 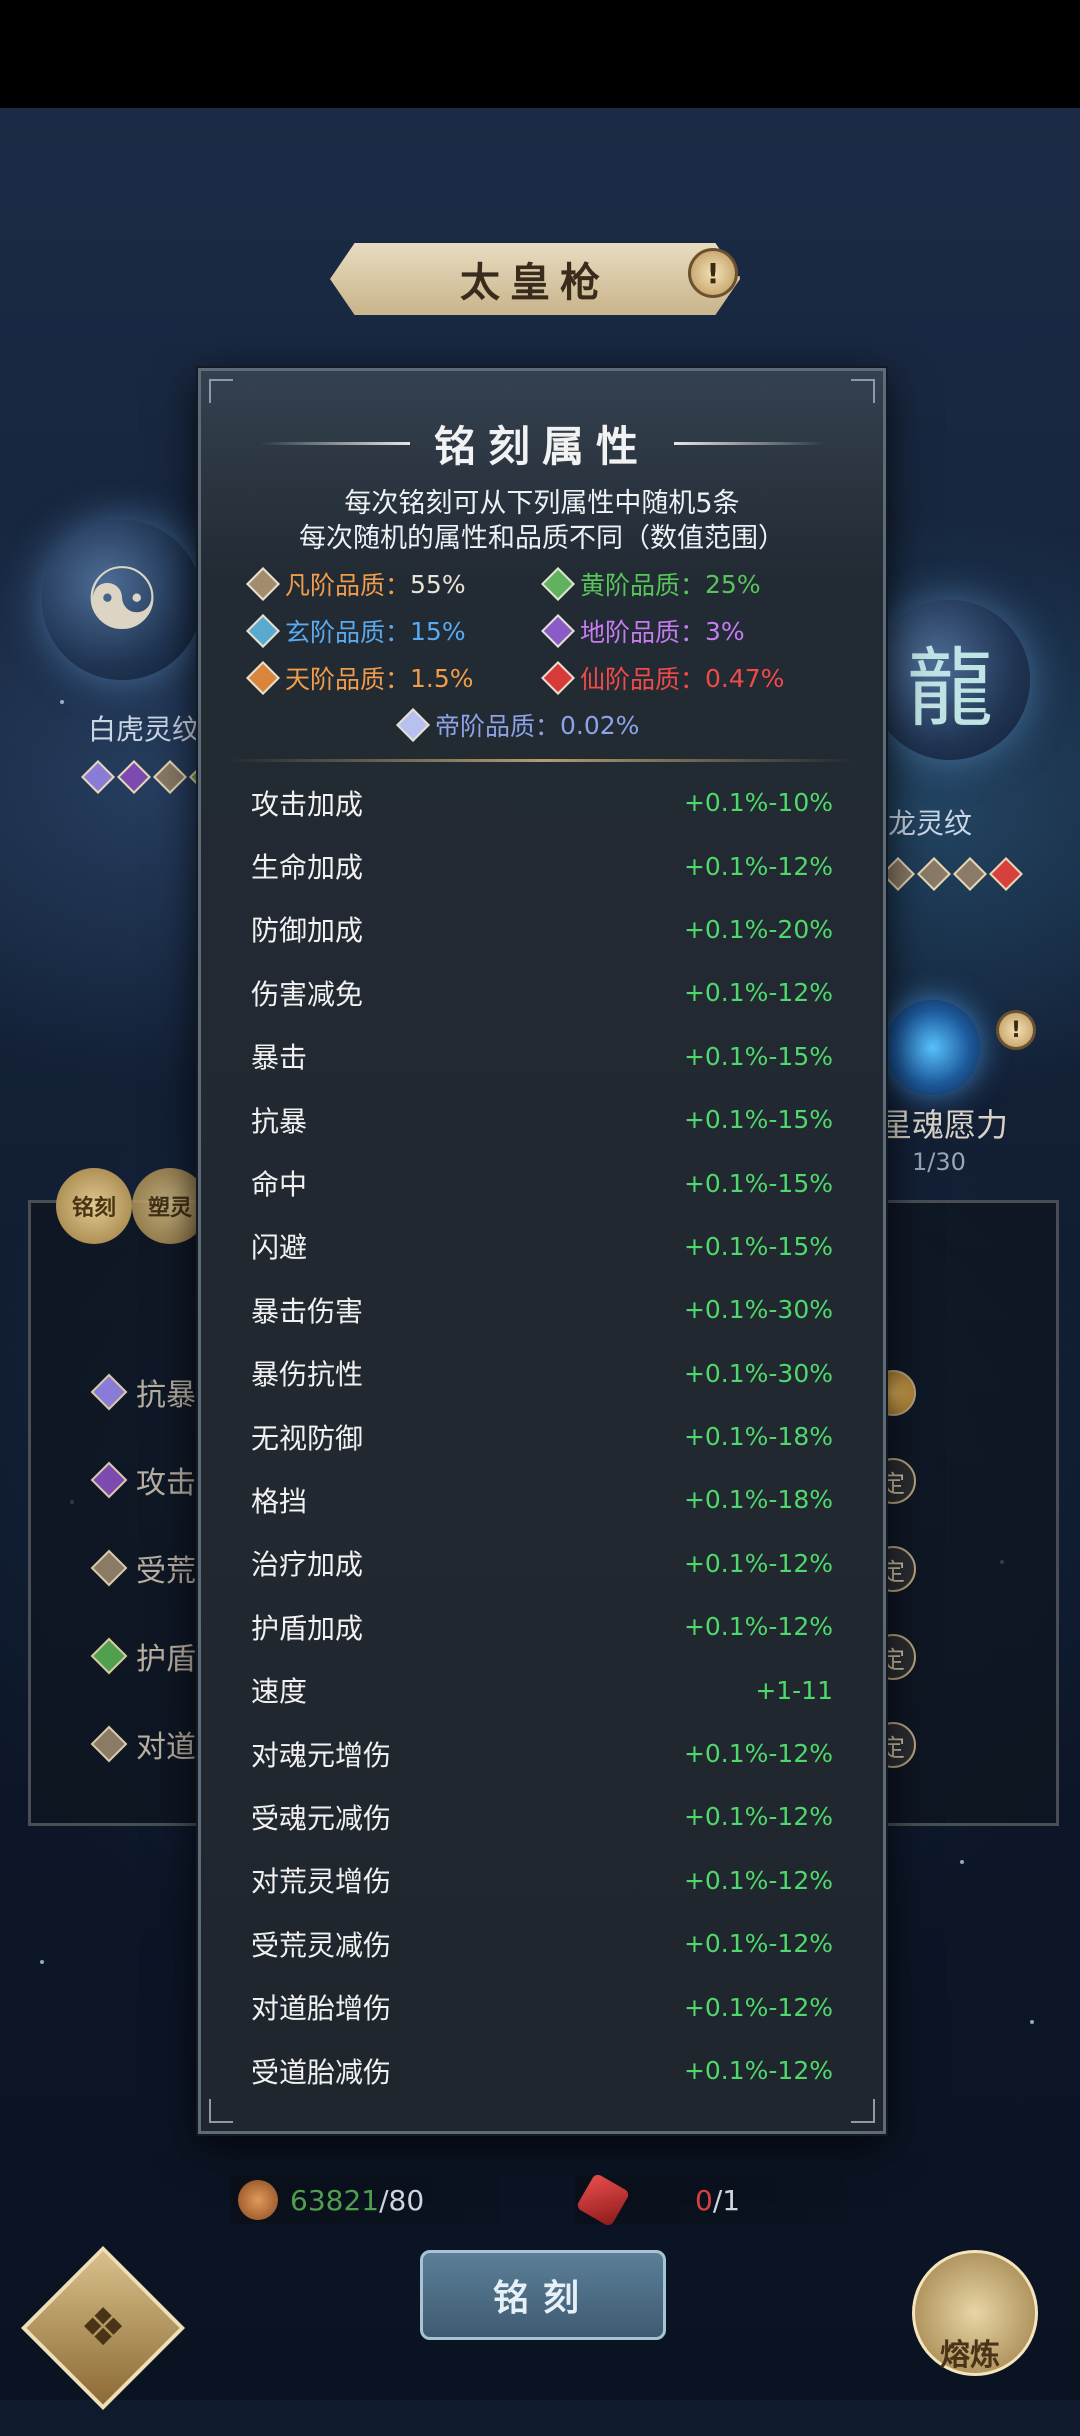 What do you see at coordinates (348, 585) in the screenshot?
I see `quality-label: 凡阶品质：` at bounding box center [348, 585].